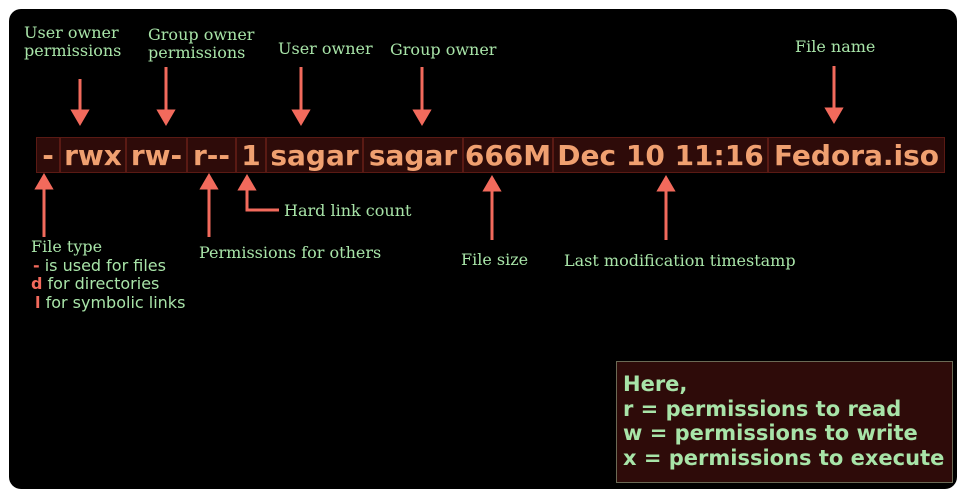 The height and width of the screenshot is (499, 968). Describe the element at coordinates (834, 95) in the screenshot. I see `arrow-down-file-name-icon` at that location.